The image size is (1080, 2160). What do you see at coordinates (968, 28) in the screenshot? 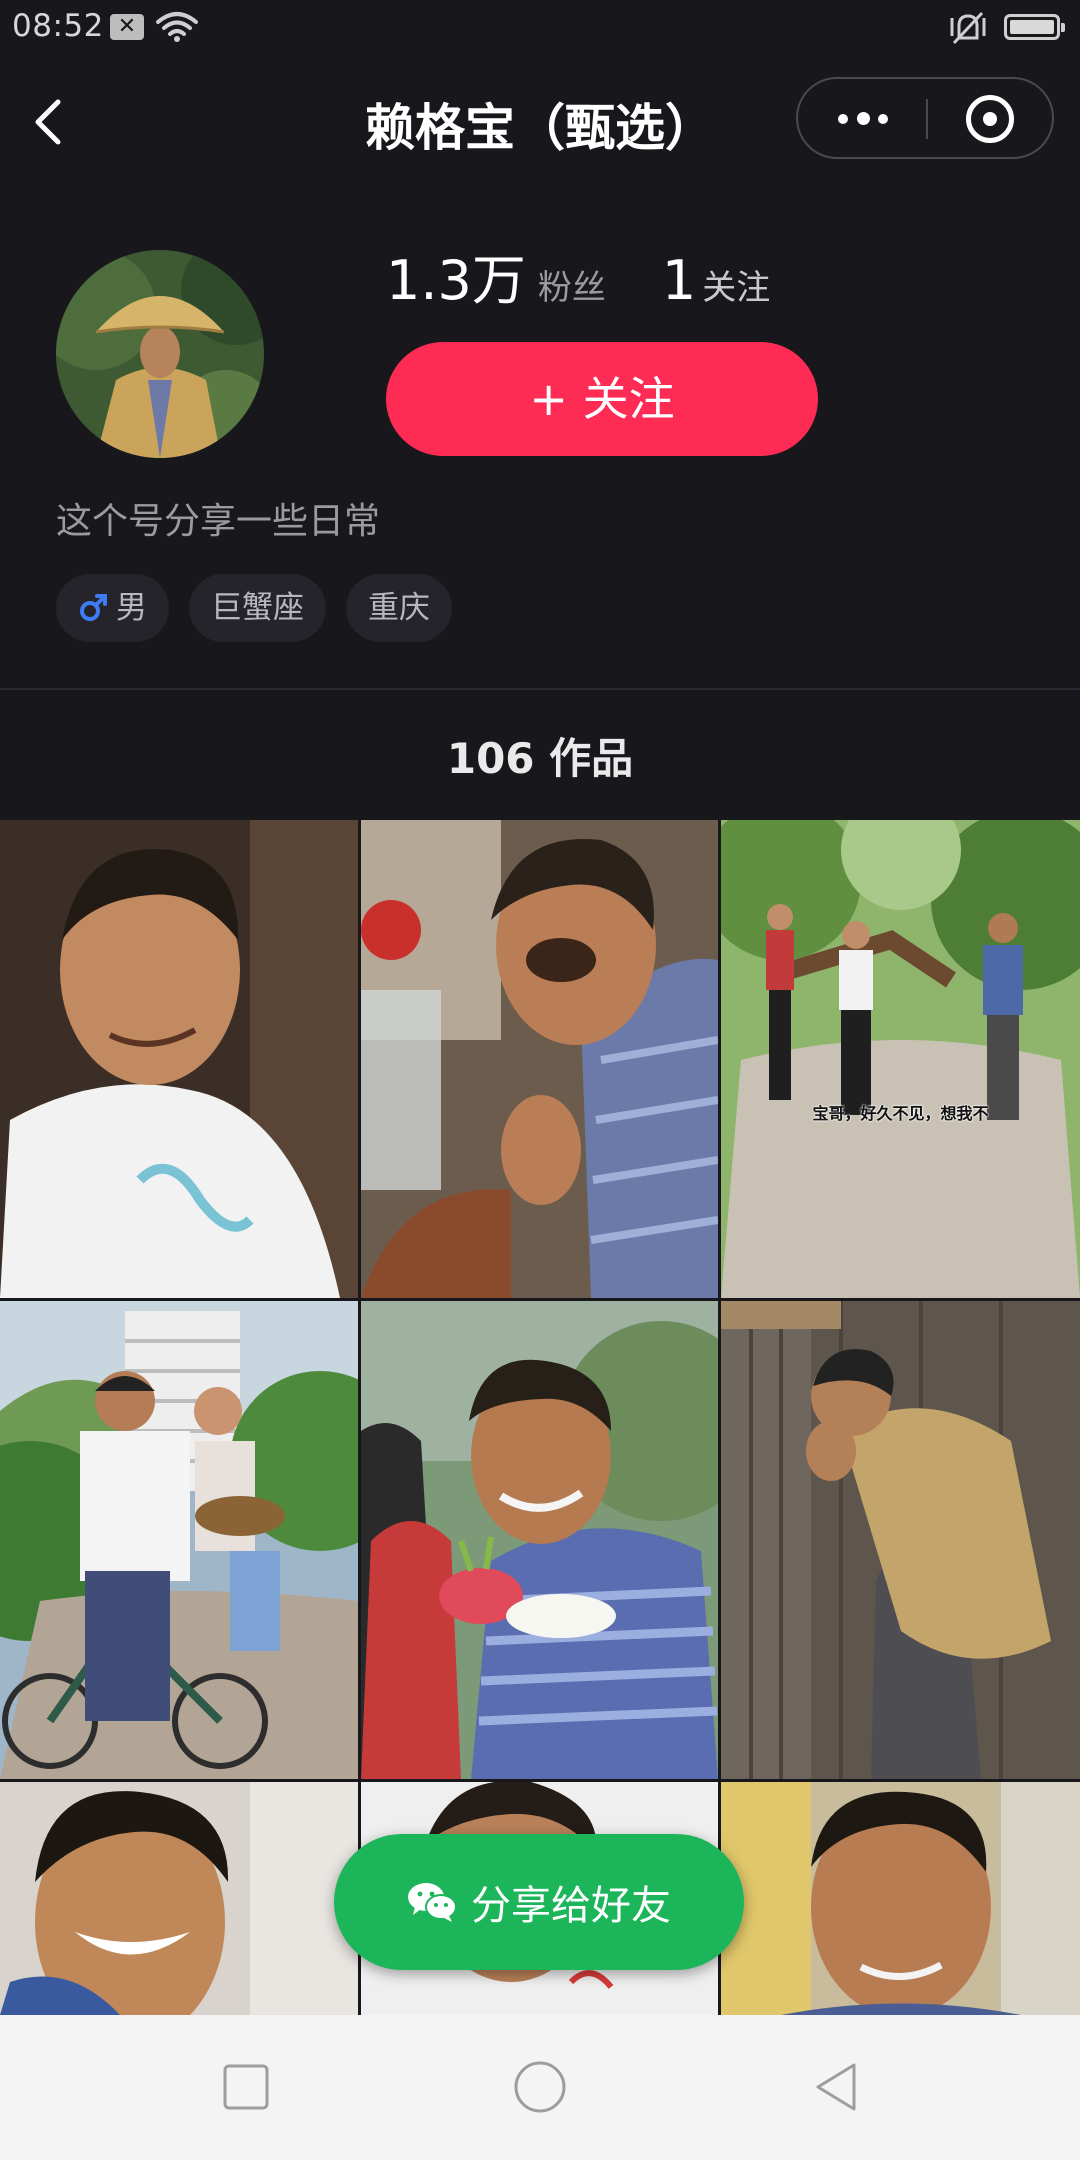
I see `mute-vibrate-icon` at bounding box center [968, 28].